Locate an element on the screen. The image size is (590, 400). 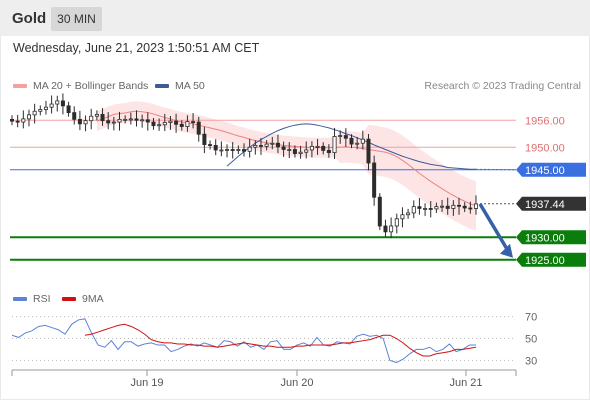
rsi-line is located at coordinates (243, 341).